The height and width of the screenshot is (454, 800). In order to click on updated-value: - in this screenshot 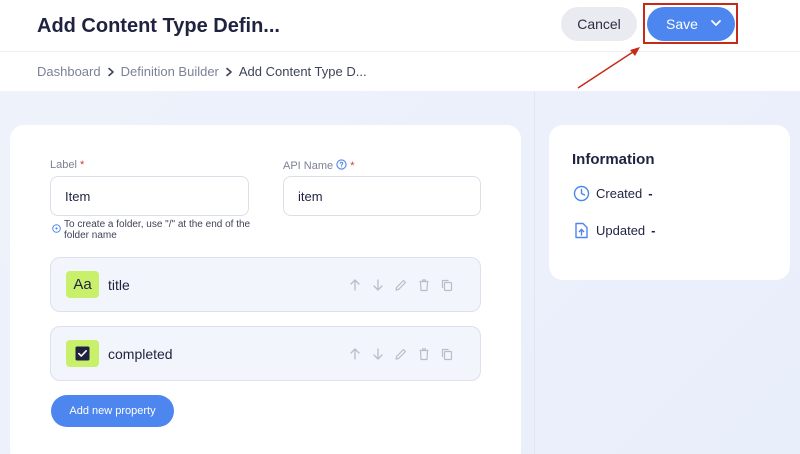, I will do `click(653, 230)`.